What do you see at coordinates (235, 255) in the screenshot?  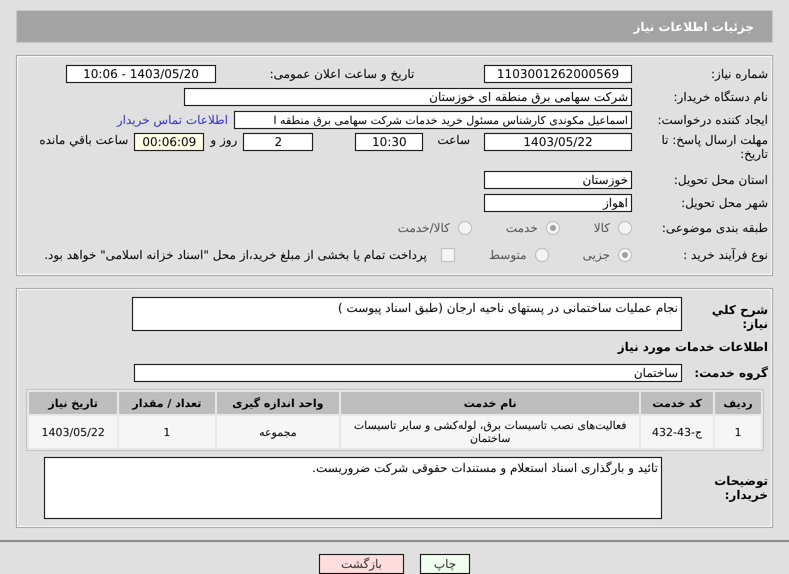 I see `payment-note: پرداخت تمام یا بخشی از مبلغ خرید،از محل "اسناد خزانه اسلامی" خواهد بود.` at bounding box center [235, 255].